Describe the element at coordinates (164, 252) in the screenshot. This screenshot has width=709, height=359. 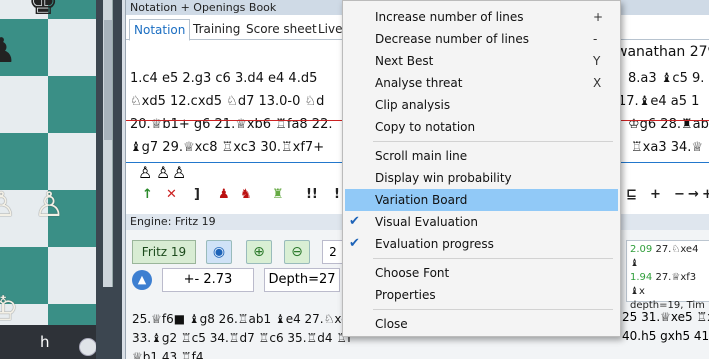
I see `engine-name-button: Fritz 19` at that location.